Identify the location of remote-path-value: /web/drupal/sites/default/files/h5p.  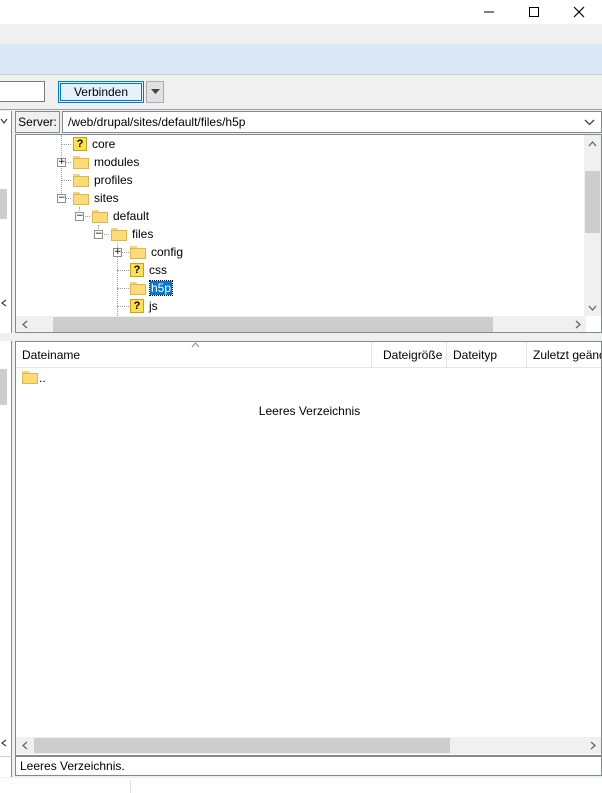
(157, 122).